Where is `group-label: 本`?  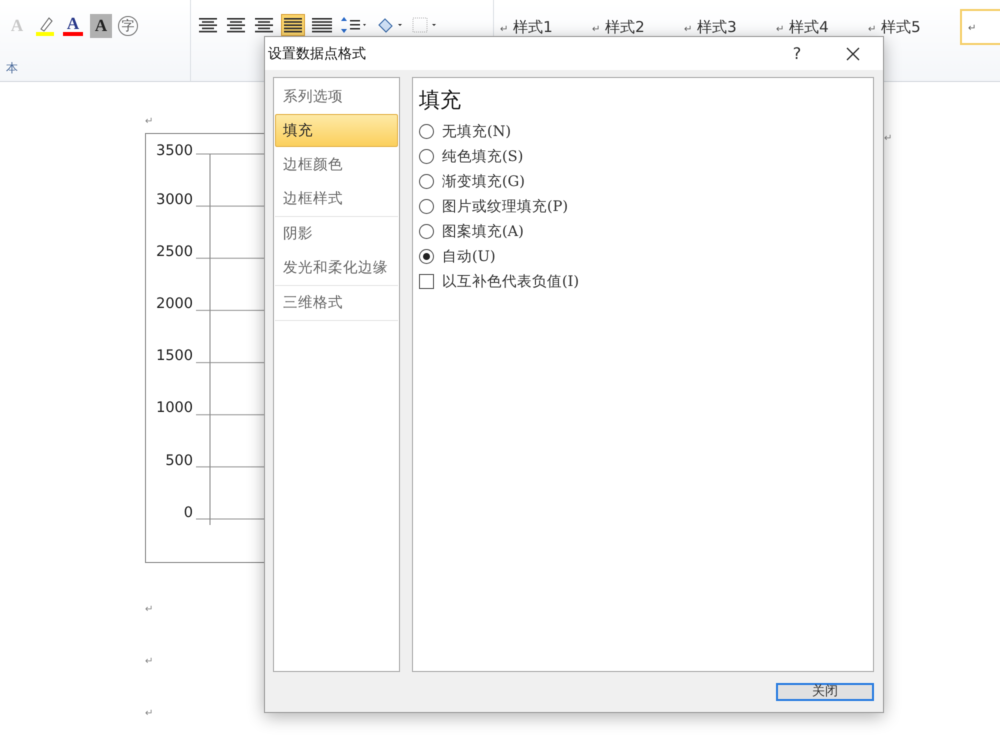
group-label: 本 is located at coordinates (12, 68).